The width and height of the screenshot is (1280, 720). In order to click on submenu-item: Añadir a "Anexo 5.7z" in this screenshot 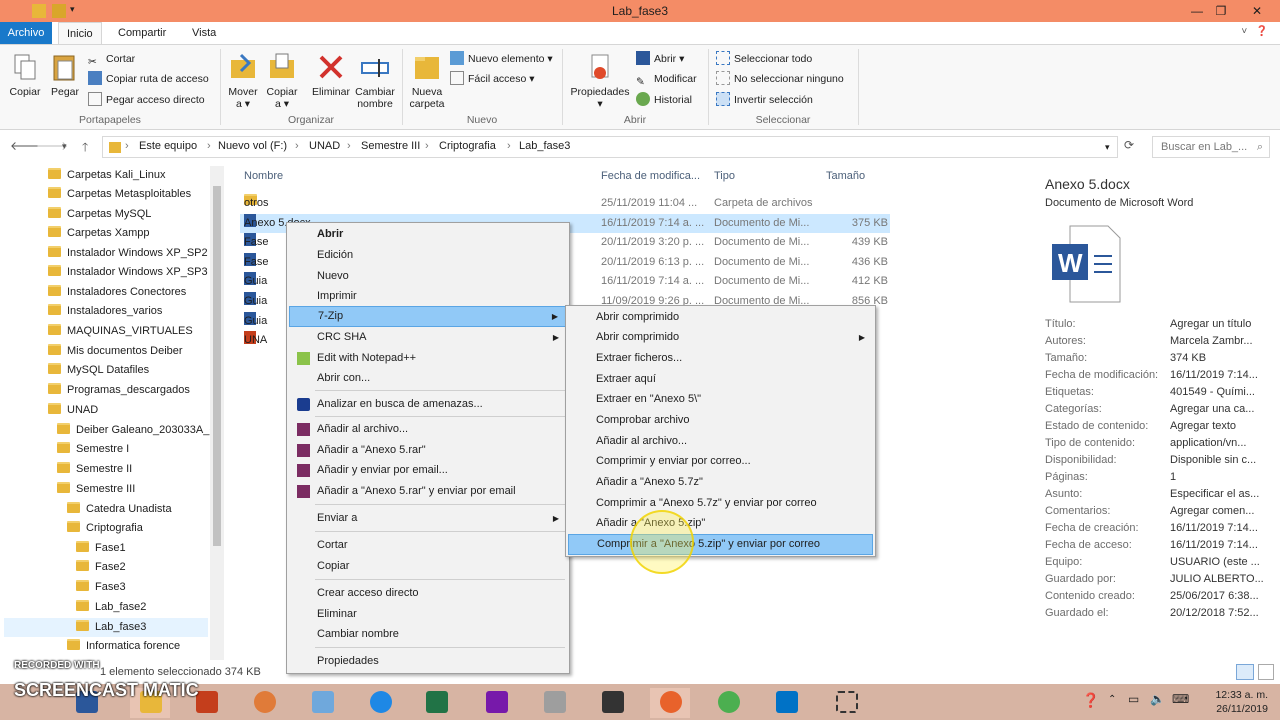, I will do `click(649, 482)`.